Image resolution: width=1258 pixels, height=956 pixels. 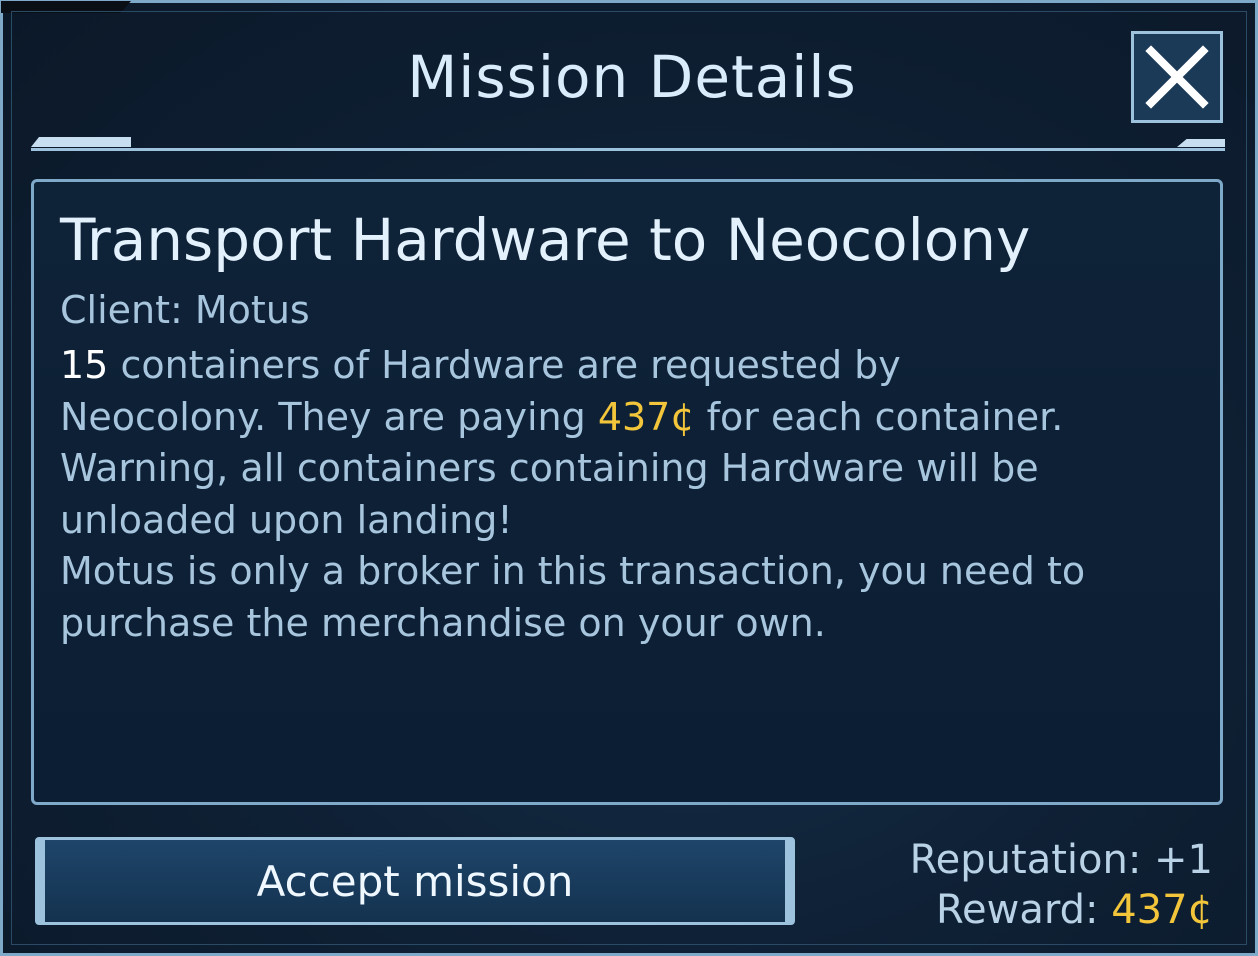 I want to click on description-line2-post: for each container., so click(x=879, y=416).